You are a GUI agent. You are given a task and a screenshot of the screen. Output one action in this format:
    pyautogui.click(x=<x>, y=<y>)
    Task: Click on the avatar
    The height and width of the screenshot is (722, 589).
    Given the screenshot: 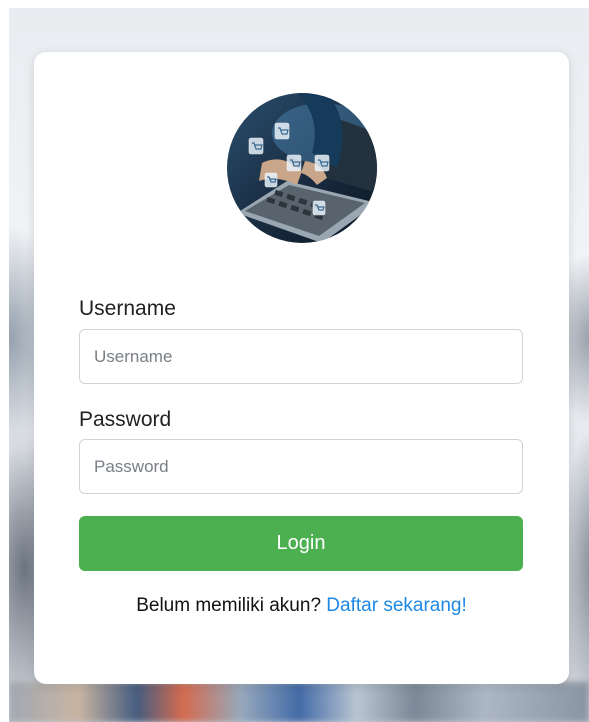 What is the action you would take?
    pyautogui.click(x=302, y=168)
    